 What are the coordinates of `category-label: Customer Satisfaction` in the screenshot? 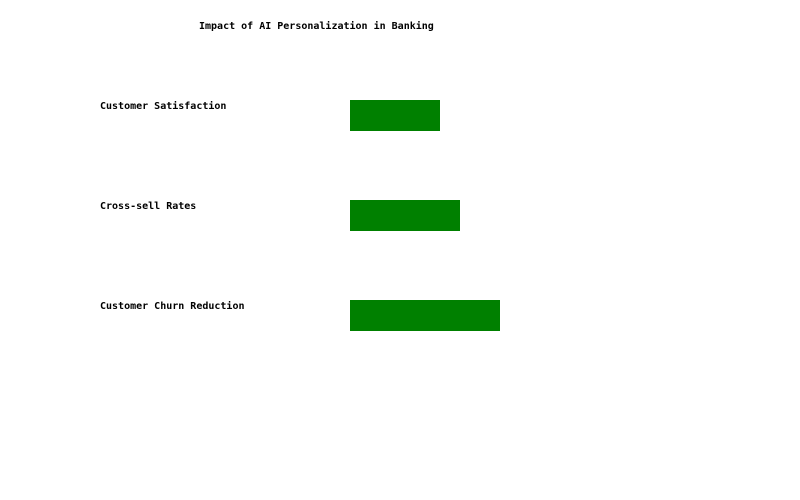 It's located at (163, 106).